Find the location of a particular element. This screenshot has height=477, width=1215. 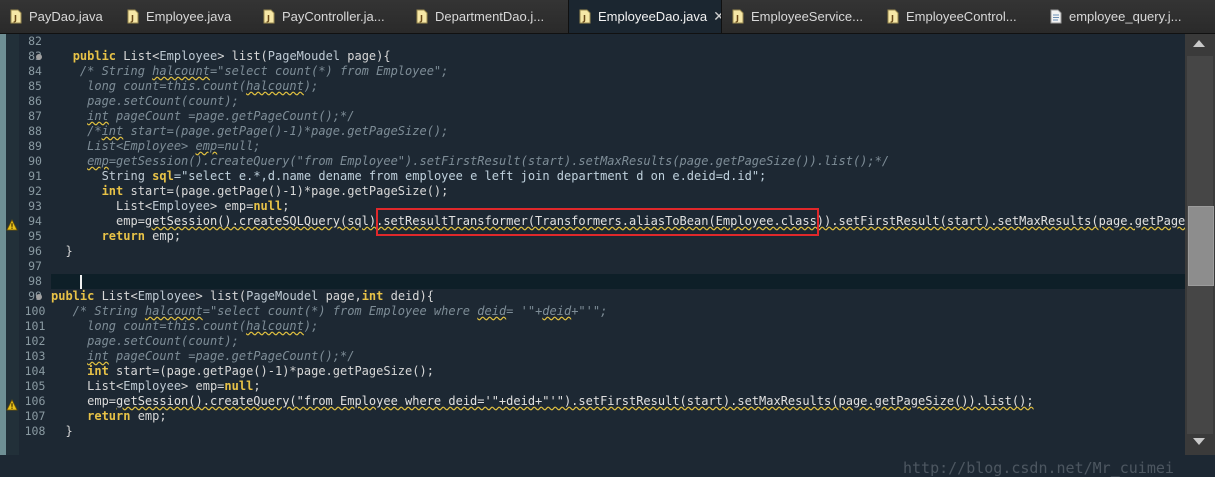

line-number: 99 is located at coordinates (35, 296).